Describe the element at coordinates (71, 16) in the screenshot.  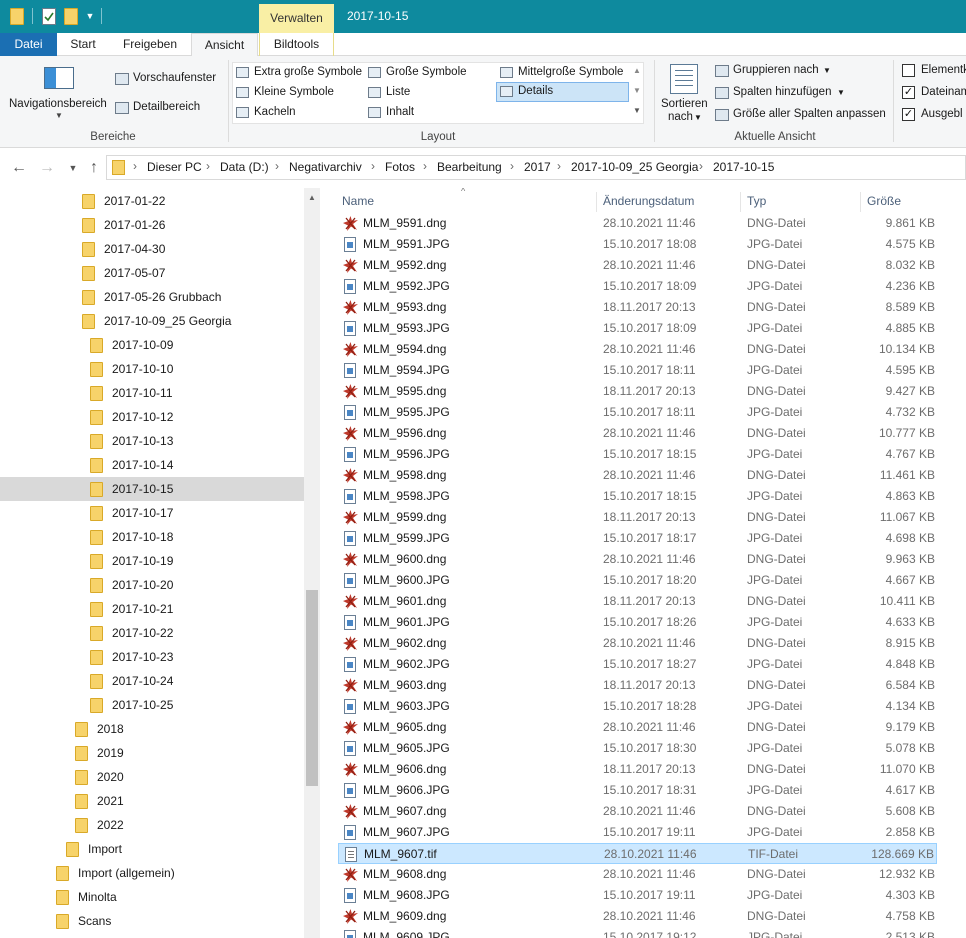
I see `new-folder-icon` at that location.